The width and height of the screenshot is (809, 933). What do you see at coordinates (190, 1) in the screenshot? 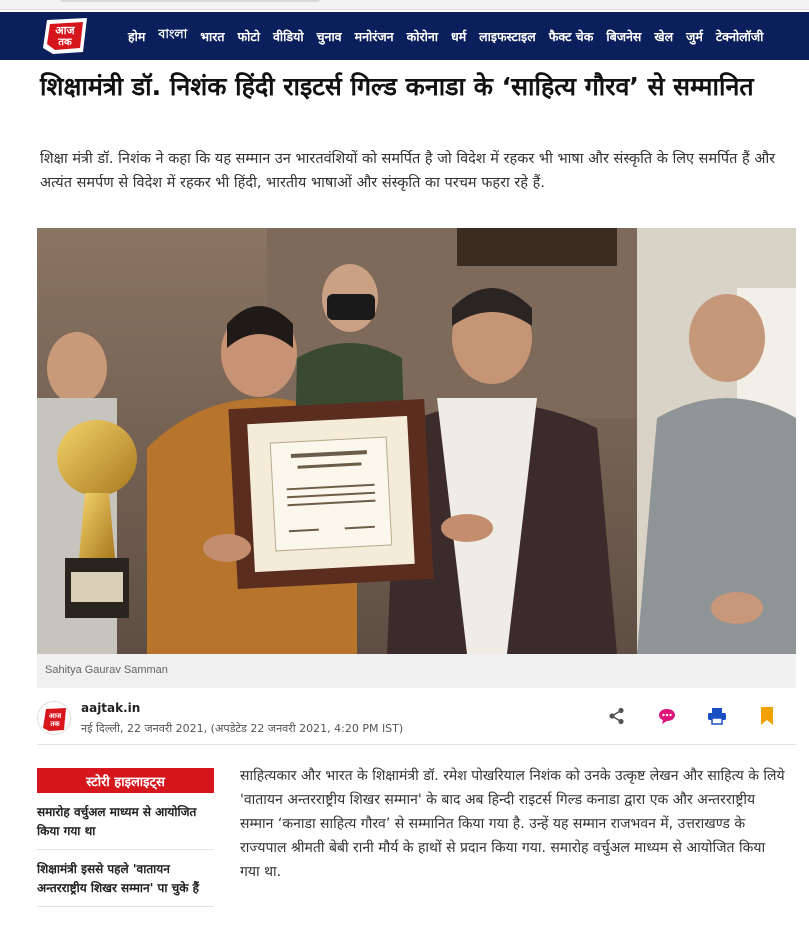
I see `top-strip-text` at bounding box center [190, 1].